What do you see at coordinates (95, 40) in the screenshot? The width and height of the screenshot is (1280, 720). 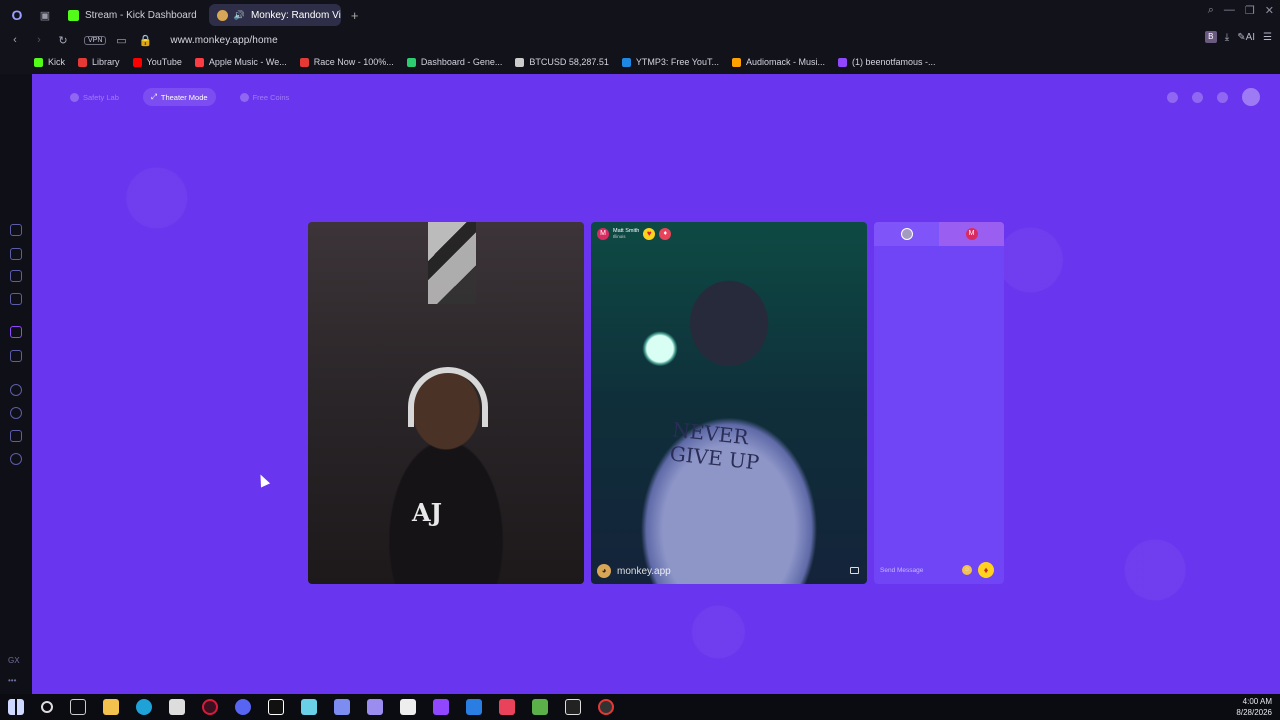 I see `vpn-badge: VPN` at bounding box center [95, 40].